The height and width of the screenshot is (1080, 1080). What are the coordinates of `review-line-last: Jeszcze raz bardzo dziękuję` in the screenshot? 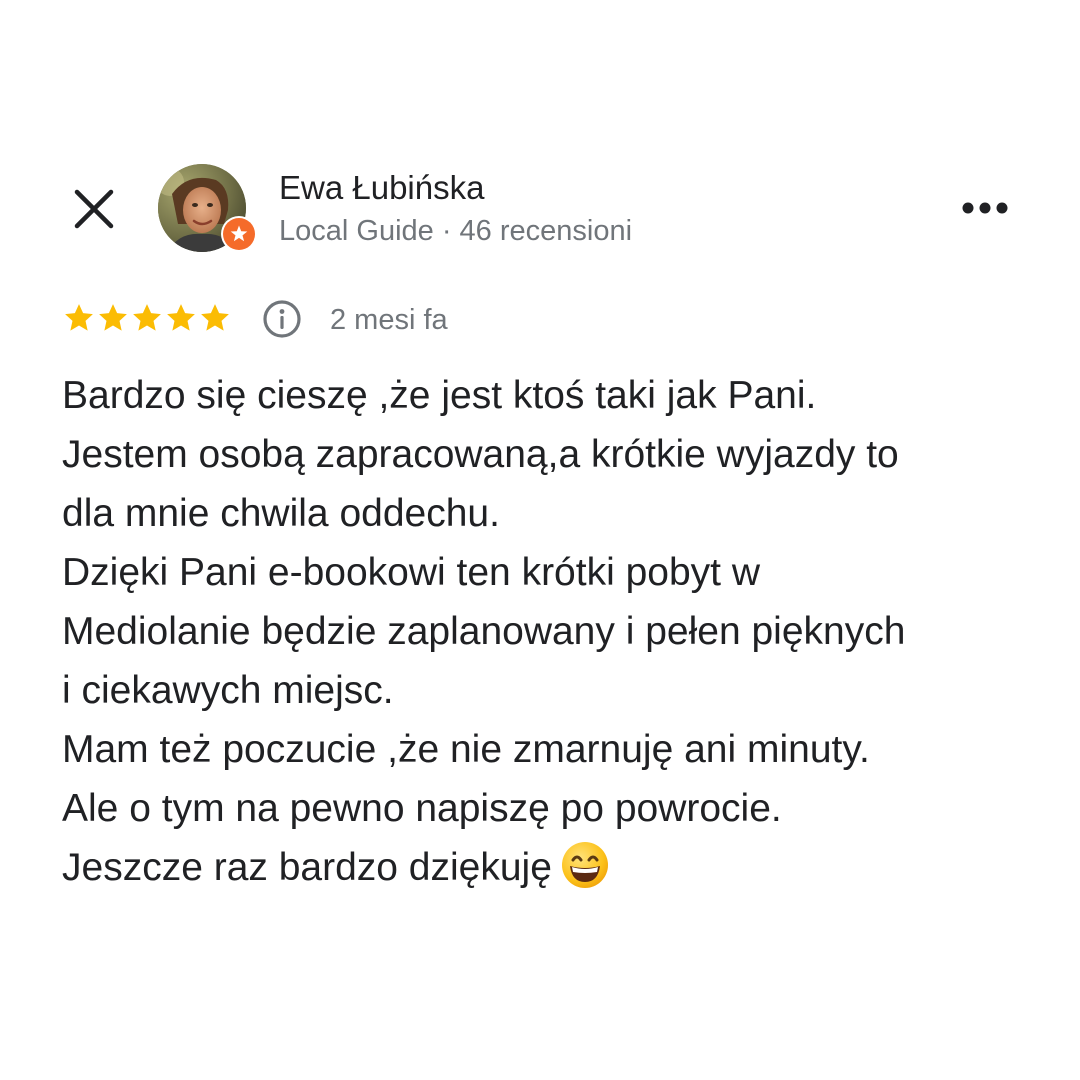 It's located at (552, 867).